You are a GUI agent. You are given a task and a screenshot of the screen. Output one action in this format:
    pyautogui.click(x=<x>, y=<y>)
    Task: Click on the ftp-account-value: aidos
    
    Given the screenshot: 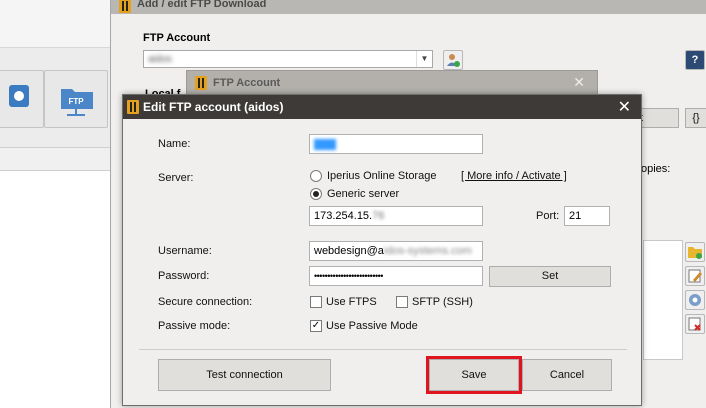 What is the action you would take?
    pyautogui.click(x=160, y=59)
    